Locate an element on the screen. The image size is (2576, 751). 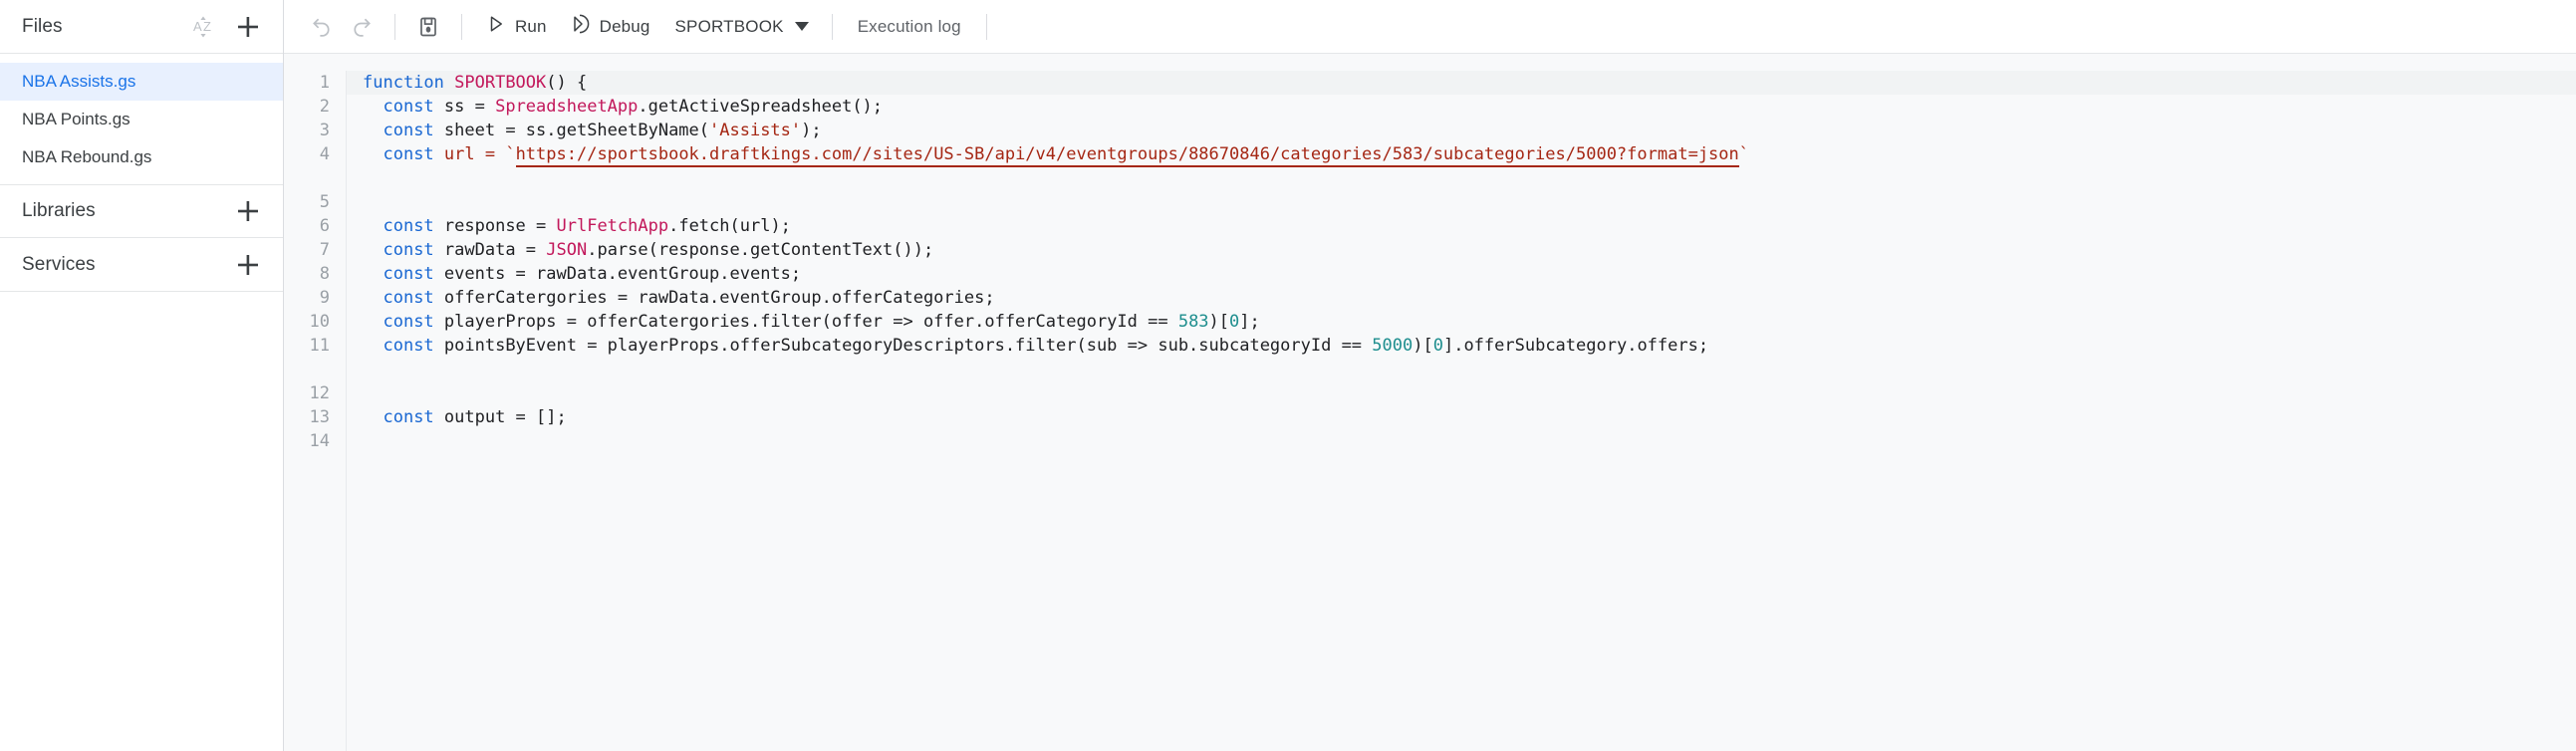
line-number: 13 is located at coordinates (319, 417).